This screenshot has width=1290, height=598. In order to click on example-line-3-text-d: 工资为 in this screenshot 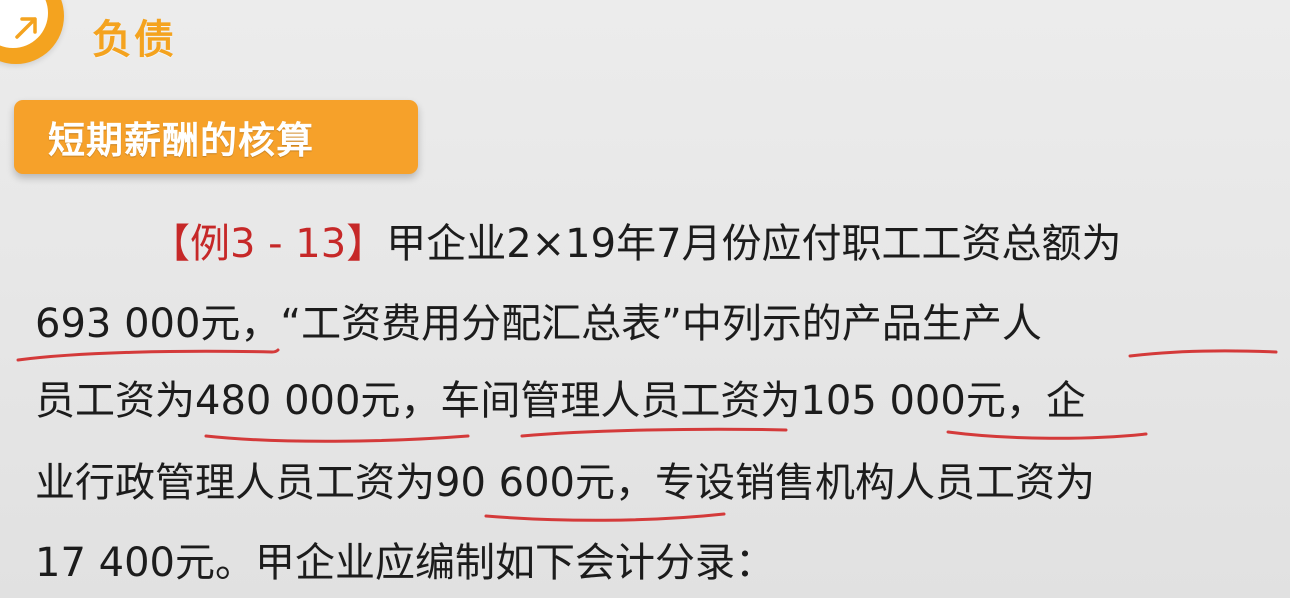, I will do `click(740, 401)`.